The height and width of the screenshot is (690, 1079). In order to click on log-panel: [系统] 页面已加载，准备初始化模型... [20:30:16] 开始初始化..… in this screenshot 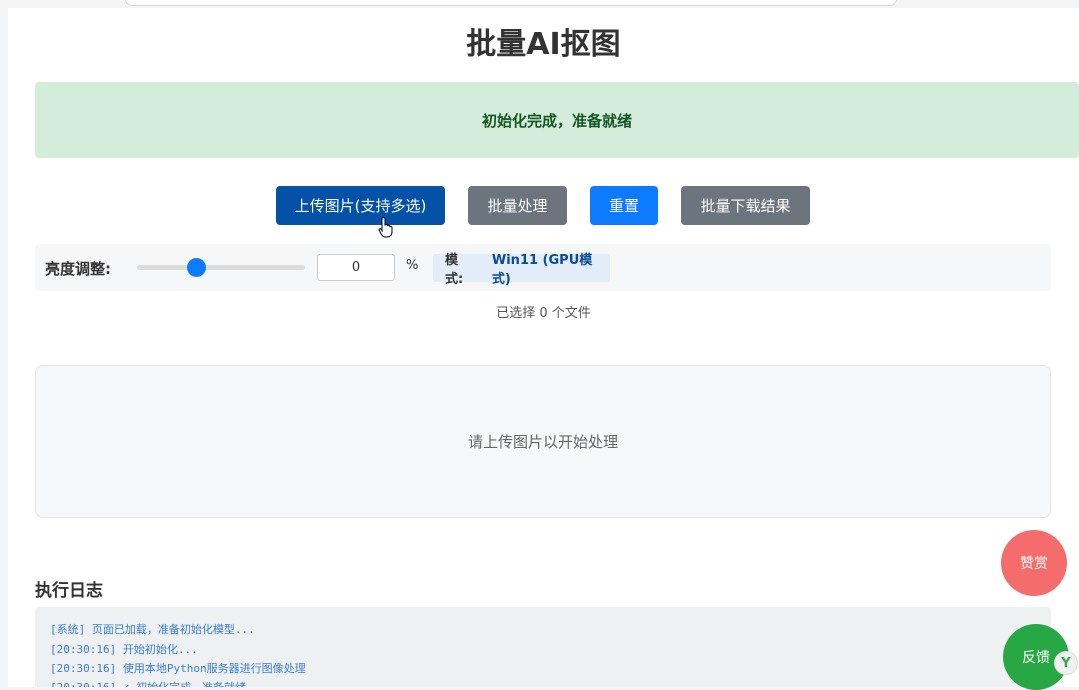, I will do `click(543, 647)`.